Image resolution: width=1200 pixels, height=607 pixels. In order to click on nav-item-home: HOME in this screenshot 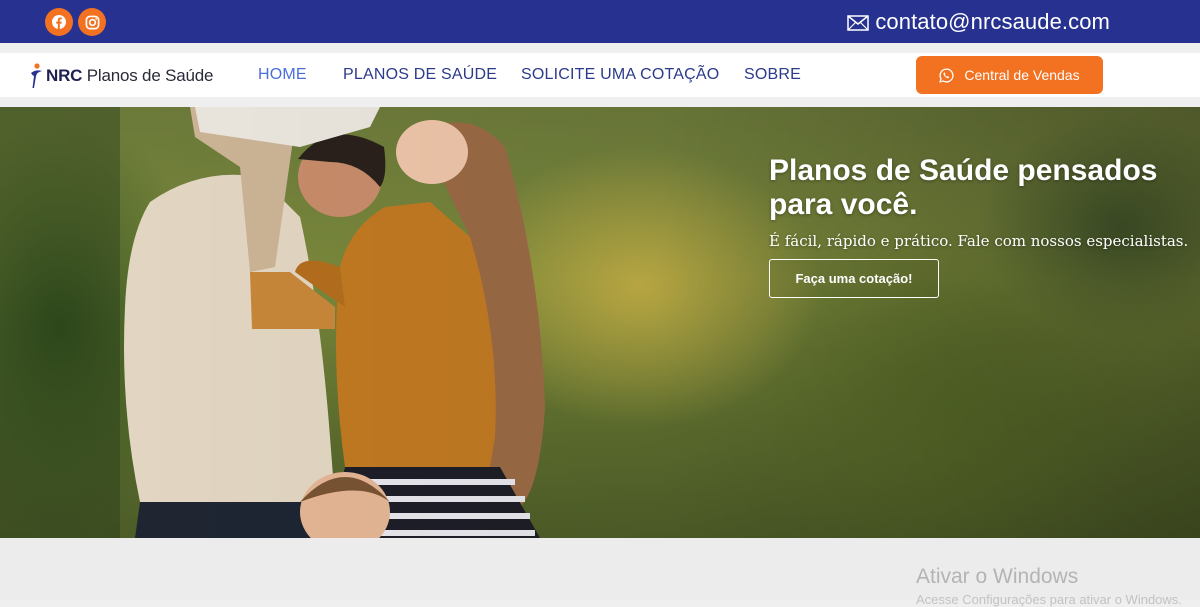, I will do `click(282, 75)`.